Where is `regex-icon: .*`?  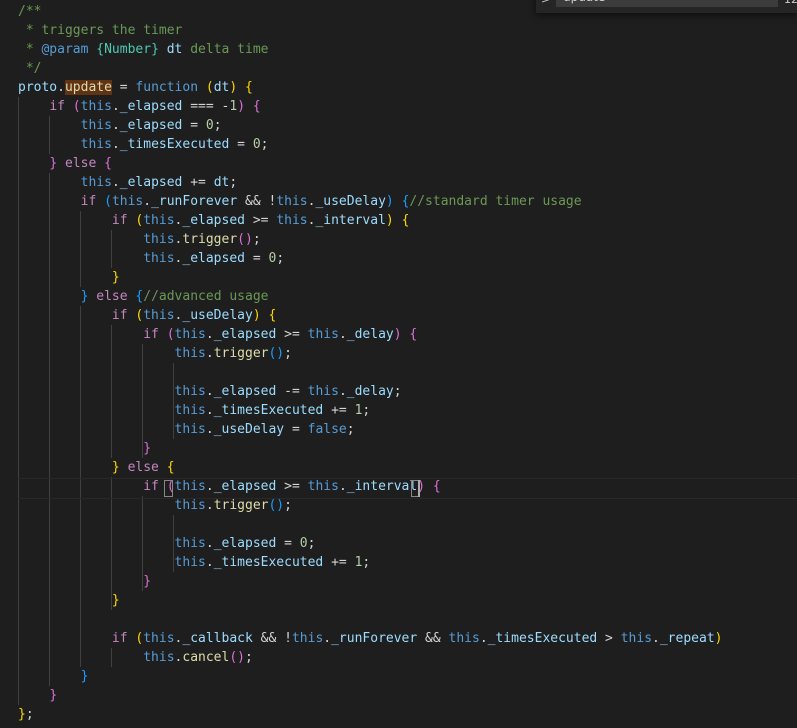
regex-icon: .* is located at coordinates (771, 0).